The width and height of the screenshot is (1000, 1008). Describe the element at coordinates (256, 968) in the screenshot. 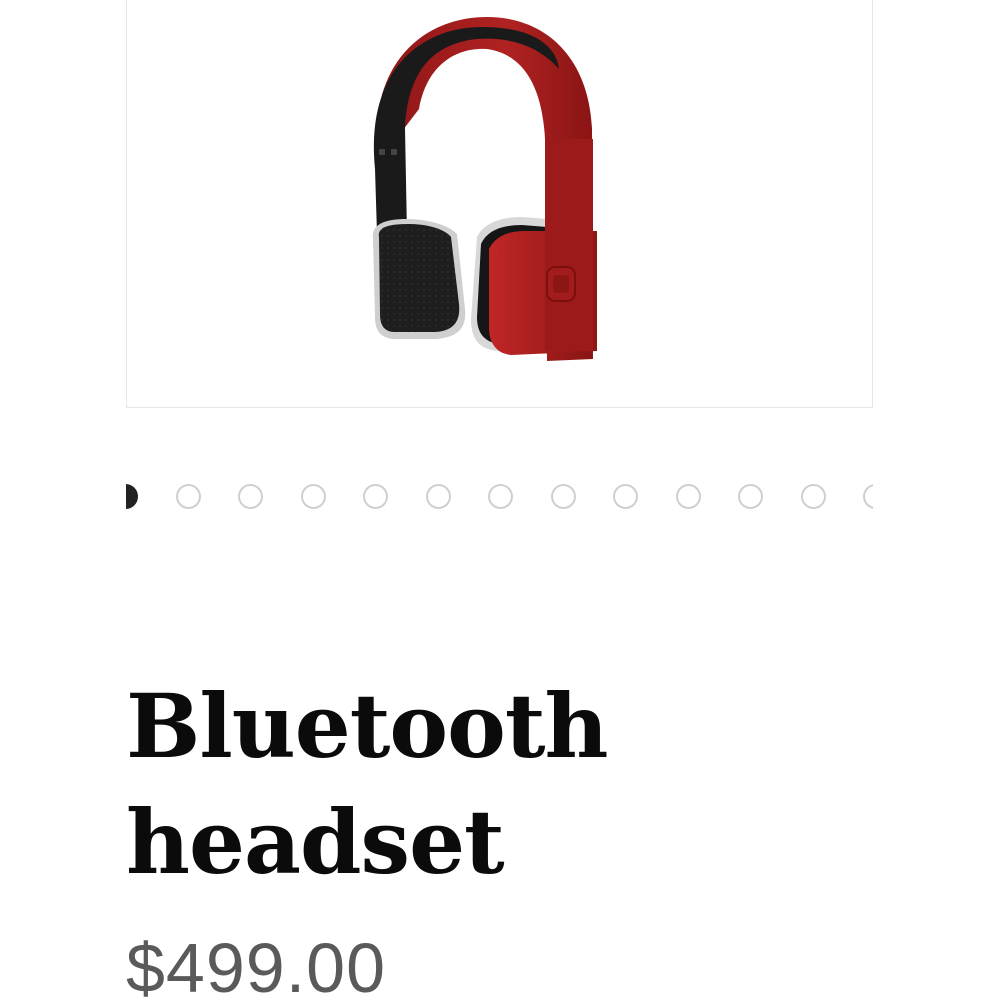

I see `product-price: $499.00` at that location.